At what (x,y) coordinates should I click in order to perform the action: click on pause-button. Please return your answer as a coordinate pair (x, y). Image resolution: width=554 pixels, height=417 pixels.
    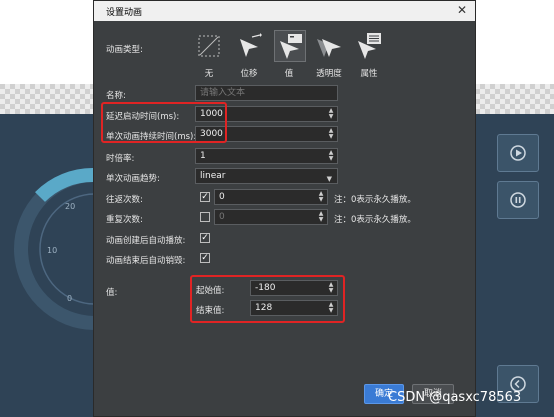
    Looking at the image, I should click on (518, 200).